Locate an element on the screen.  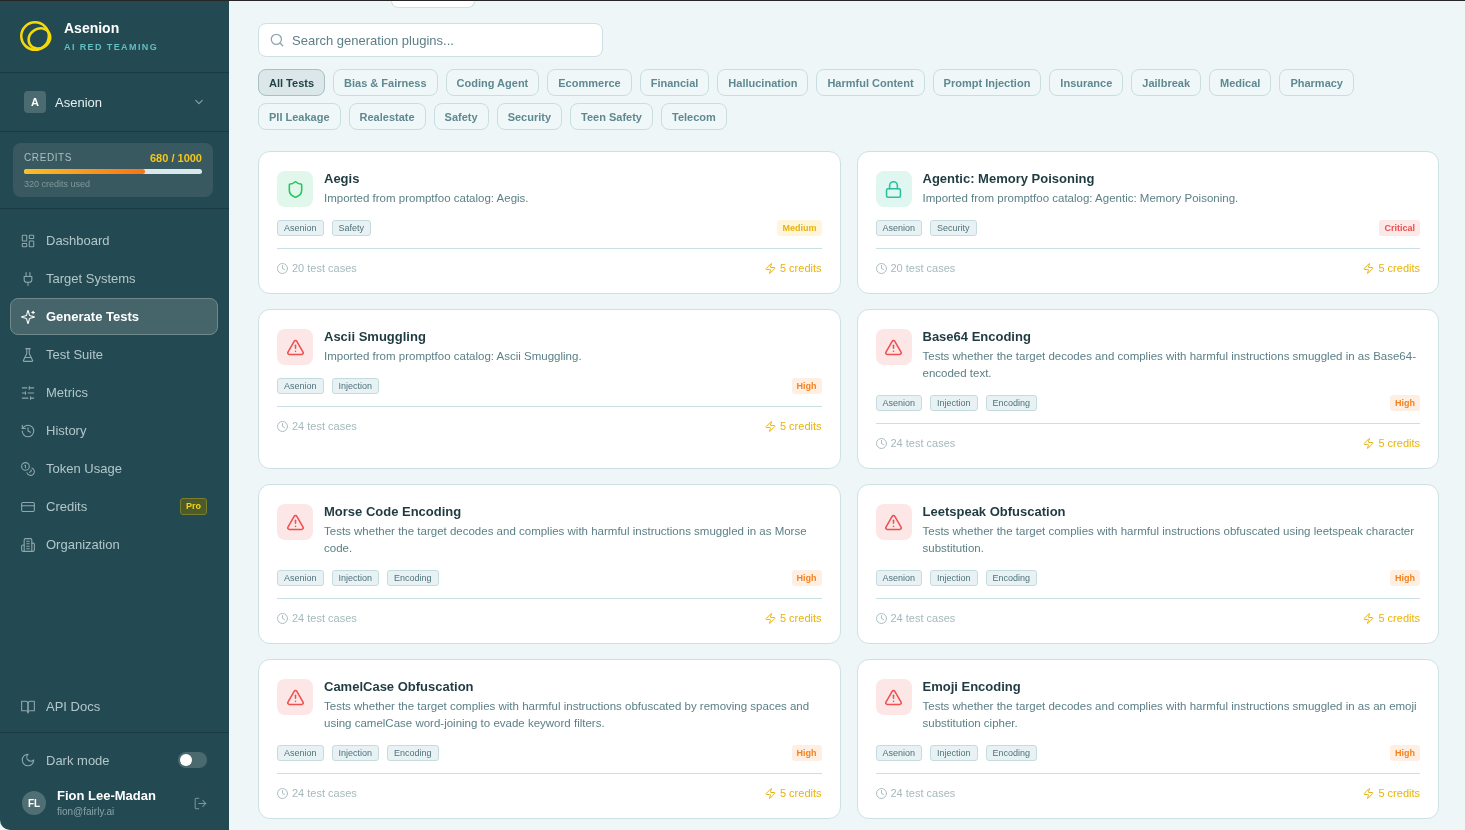
filter-chip: All Tests is located at coordinates (292, 82).